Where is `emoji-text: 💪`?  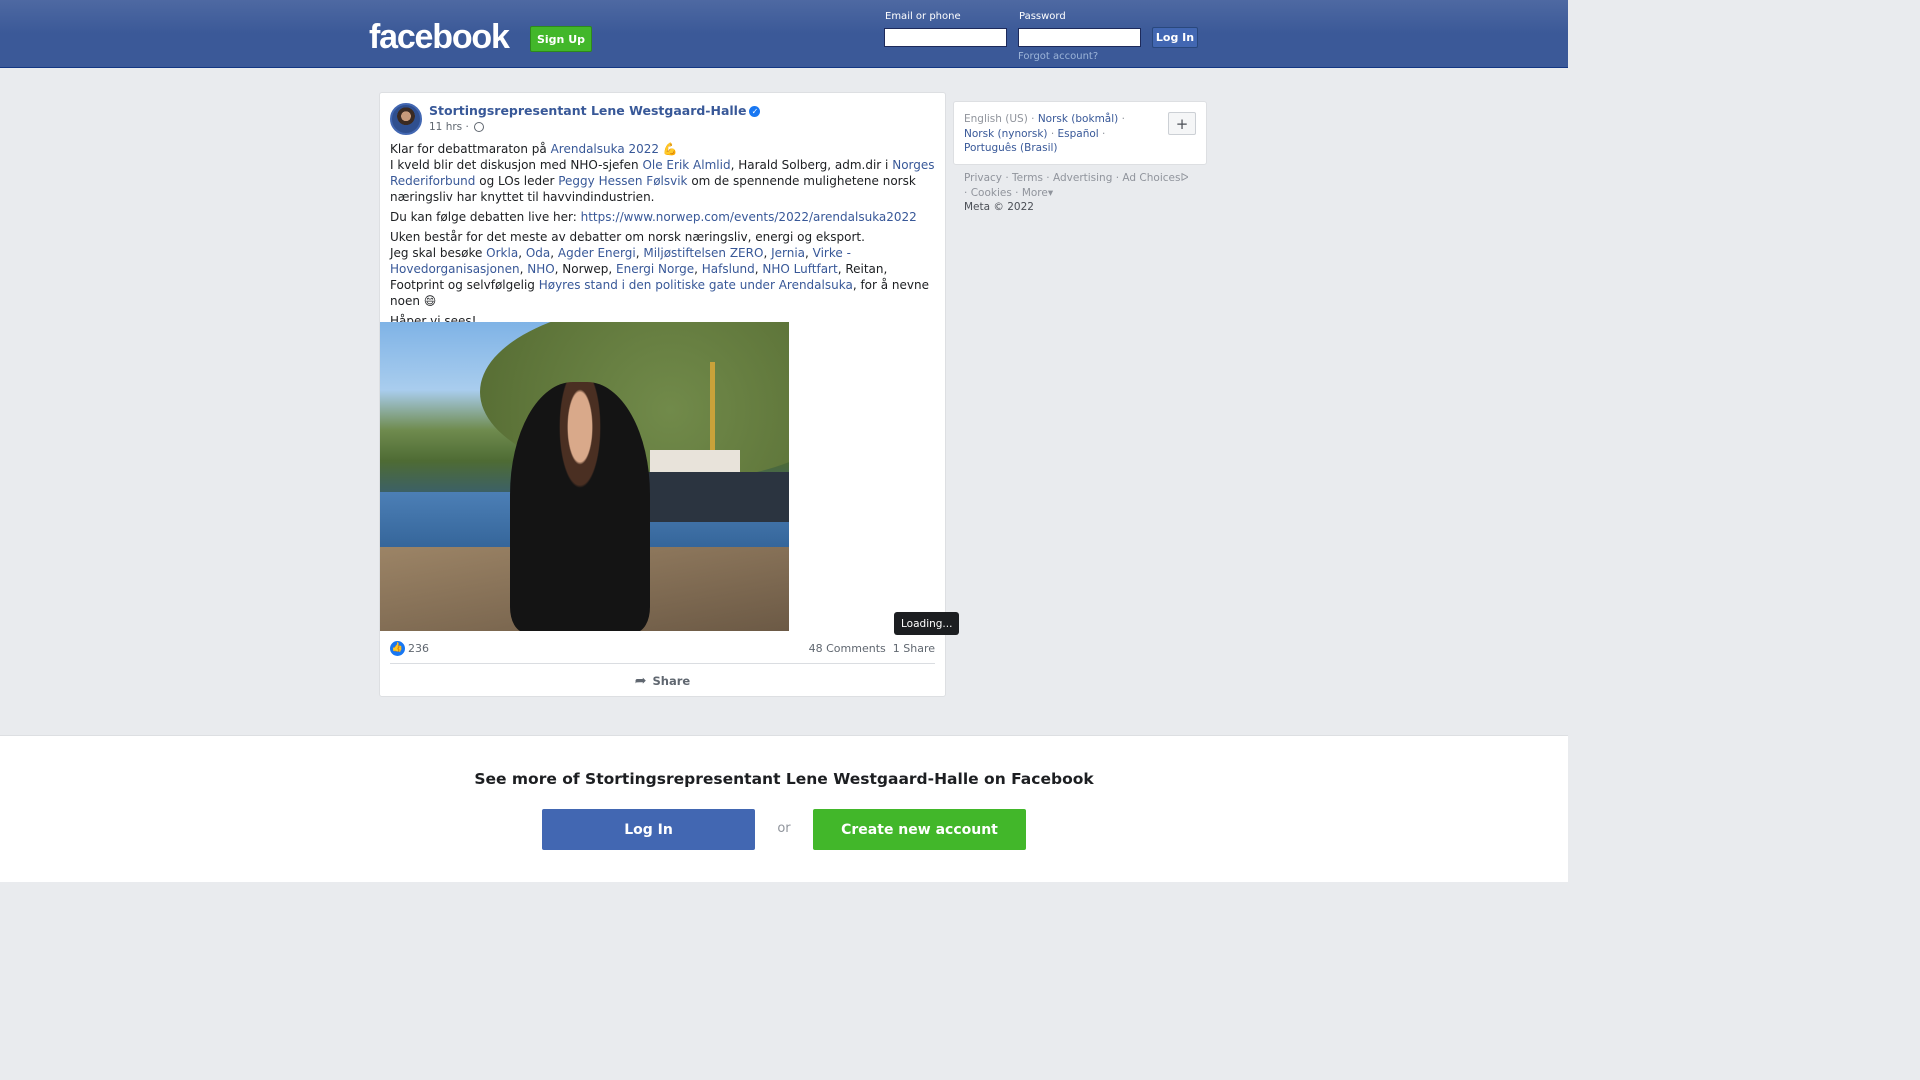 emoji-text: 💪 is located at coordinates (668, 149).